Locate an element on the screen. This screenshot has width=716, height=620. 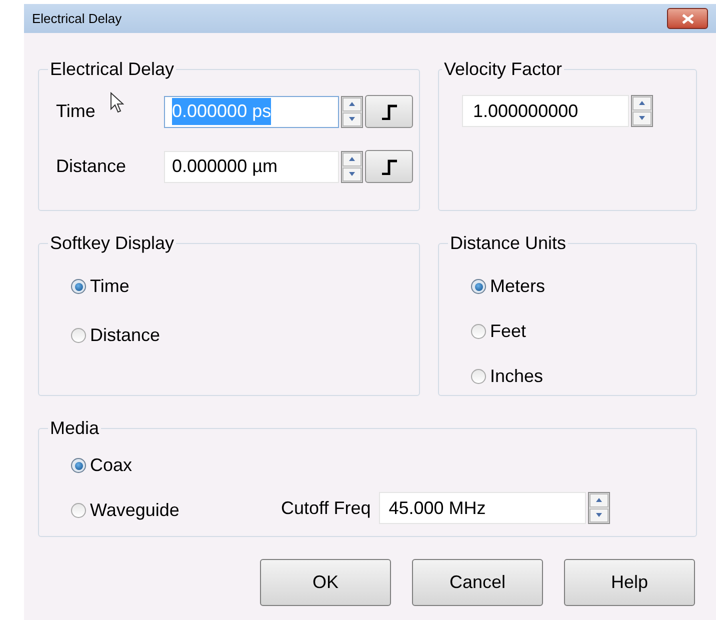
radio-label: Feet is located at coordinates (508, 331).